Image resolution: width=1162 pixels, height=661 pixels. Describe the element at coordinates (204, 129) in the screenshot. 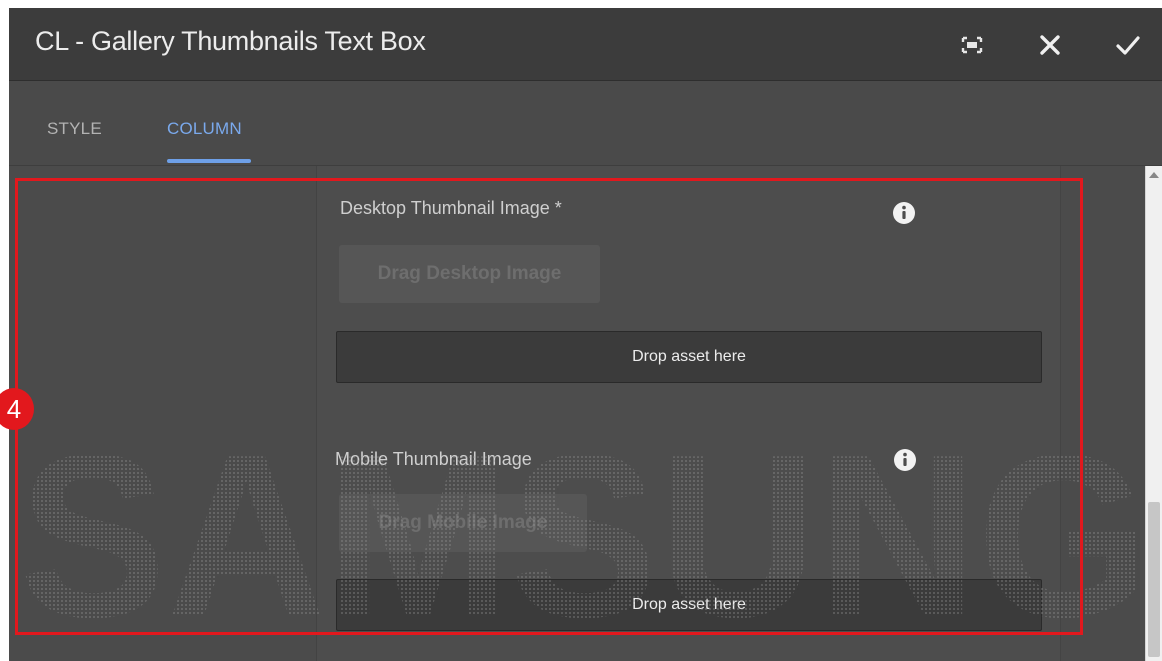

I see `tab-column: COLUMN` at that location.